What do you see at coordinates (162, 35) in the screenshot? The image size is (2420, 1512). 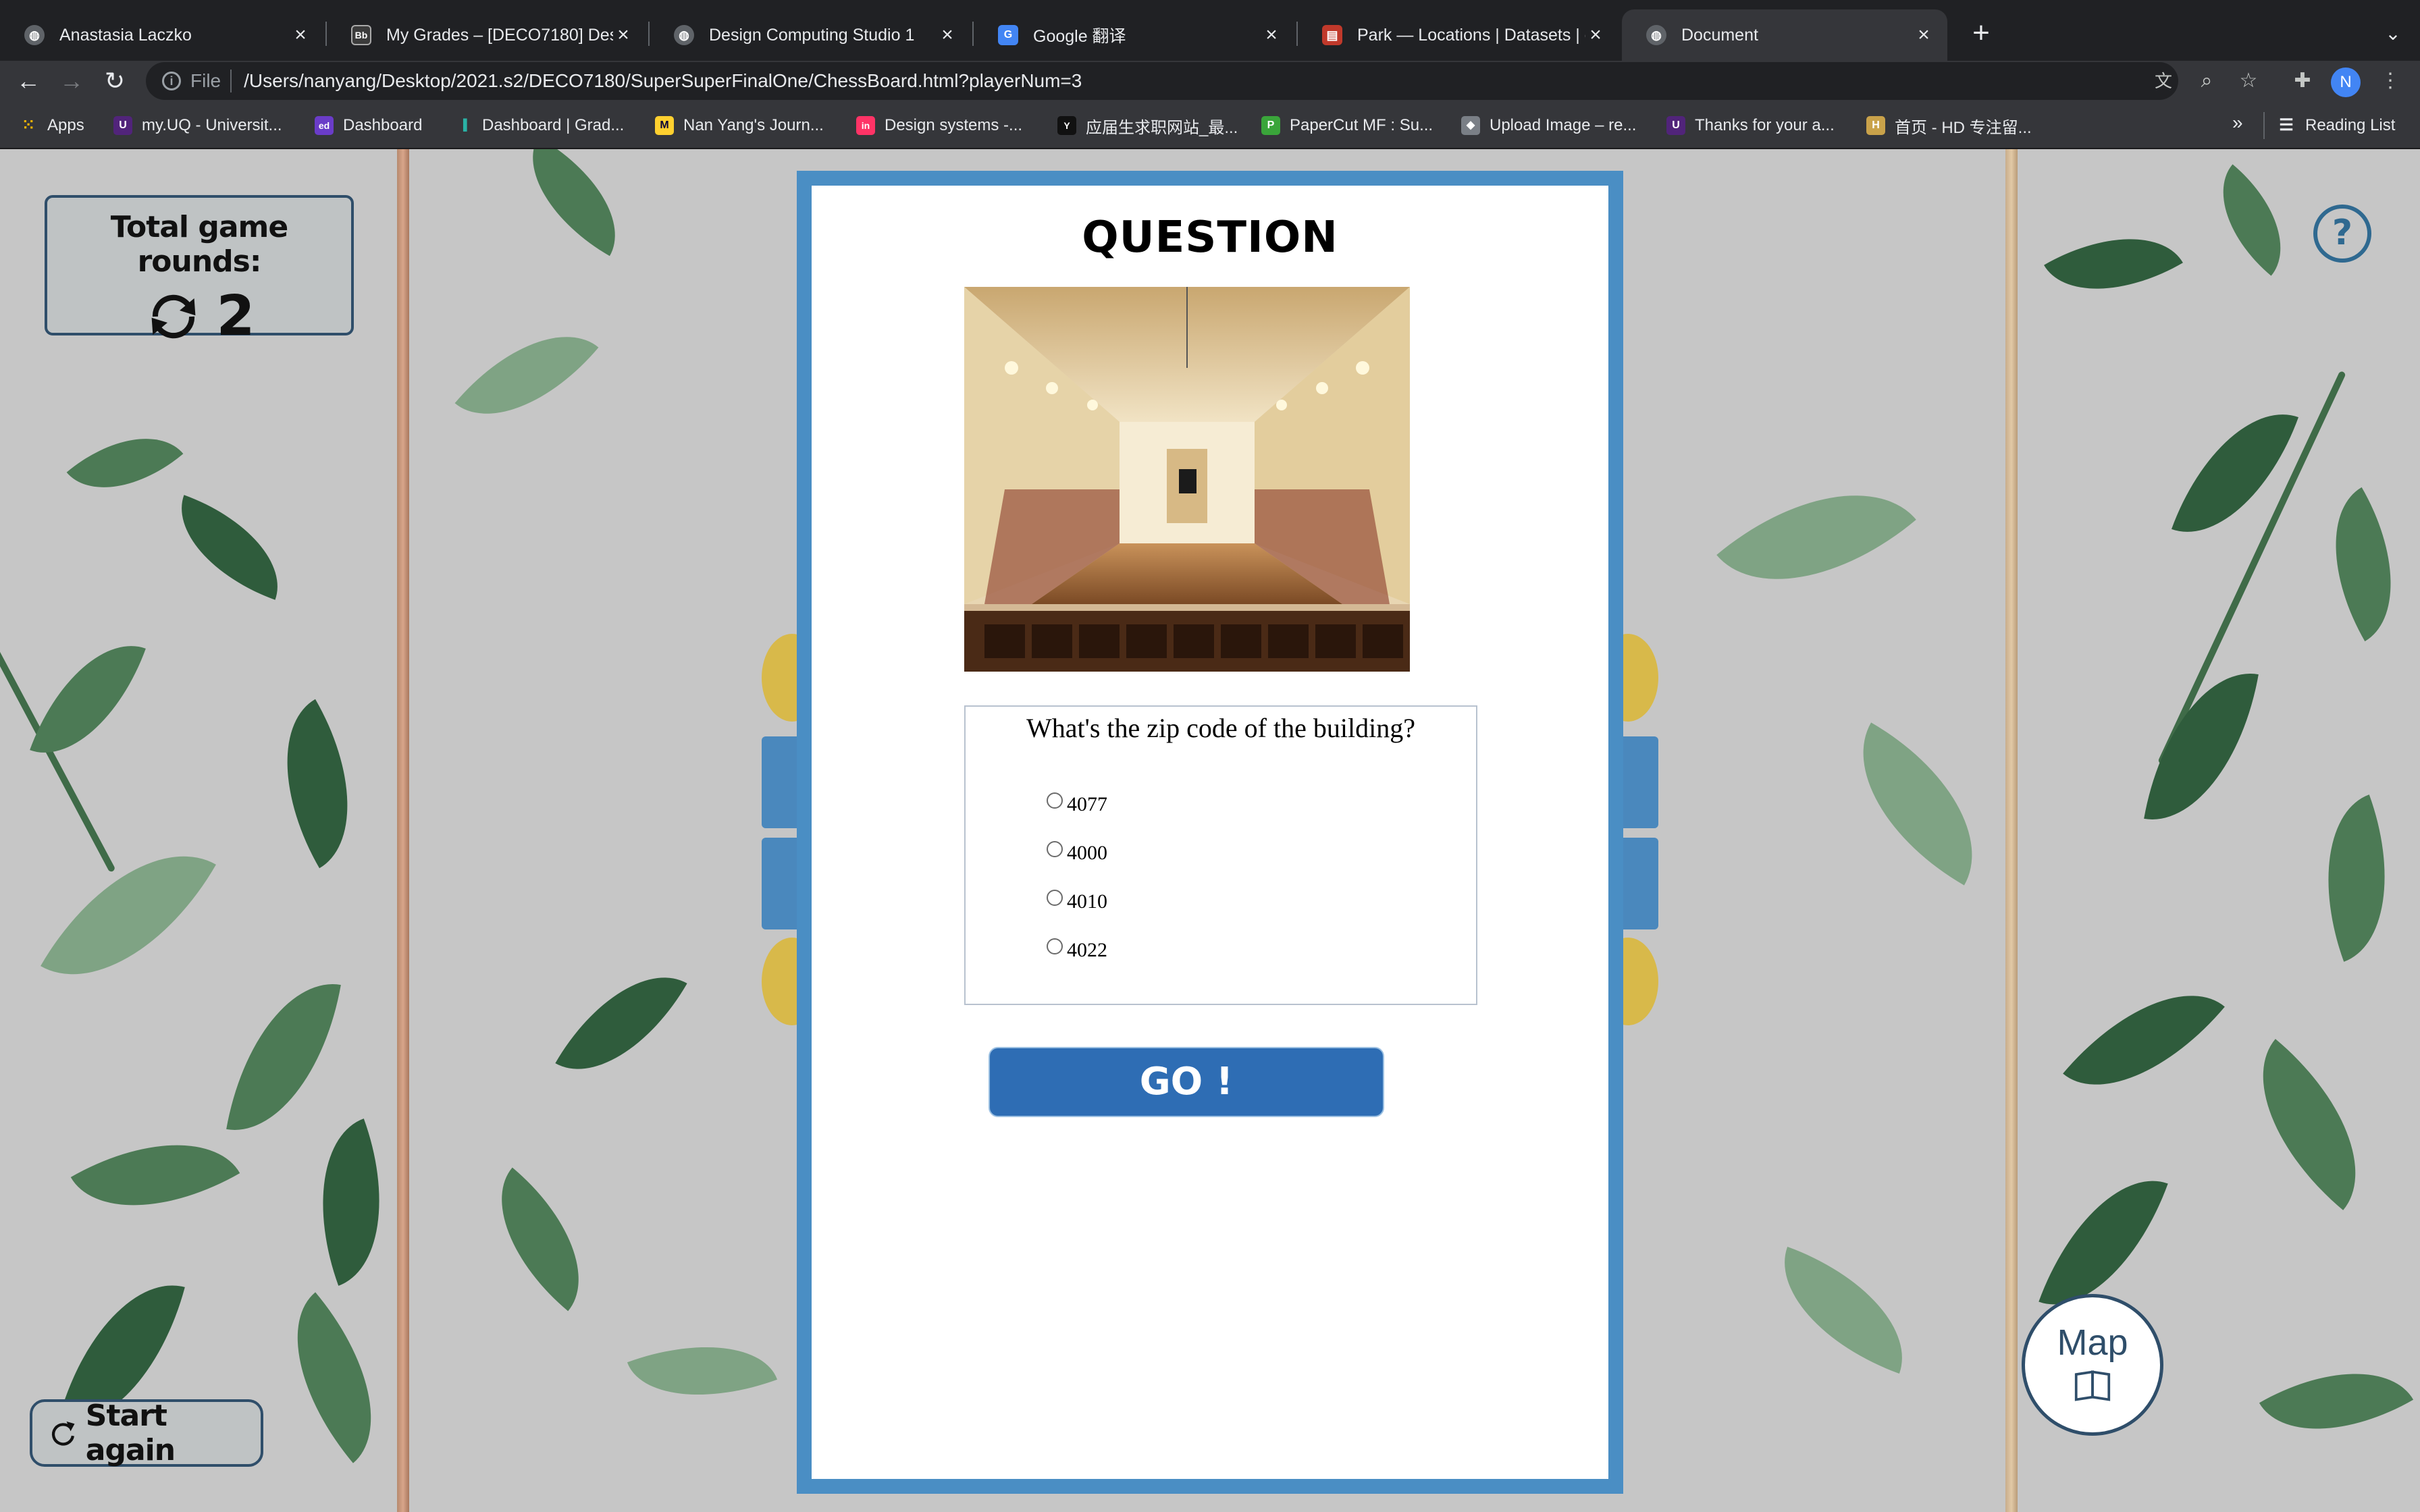 I see `tab-anastasia: ◍ Anastasia Laczko ×` at bounding box center [162, 35].